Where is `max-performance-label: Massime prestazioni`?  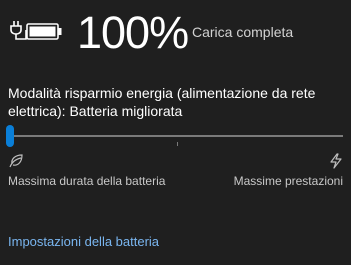 max-performance-label: Massime prestazioni is located at coordinates (288, 181).